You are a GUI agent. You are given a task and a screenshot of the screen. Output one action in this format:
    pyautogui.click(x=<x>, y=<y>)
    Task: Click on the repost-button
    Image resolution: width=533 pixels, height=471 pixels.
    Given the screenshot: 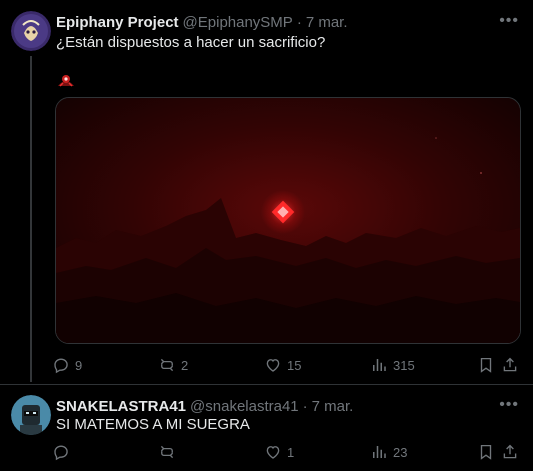 What is the action you would take?
    pyautogui.click(x=169, y=452)
    